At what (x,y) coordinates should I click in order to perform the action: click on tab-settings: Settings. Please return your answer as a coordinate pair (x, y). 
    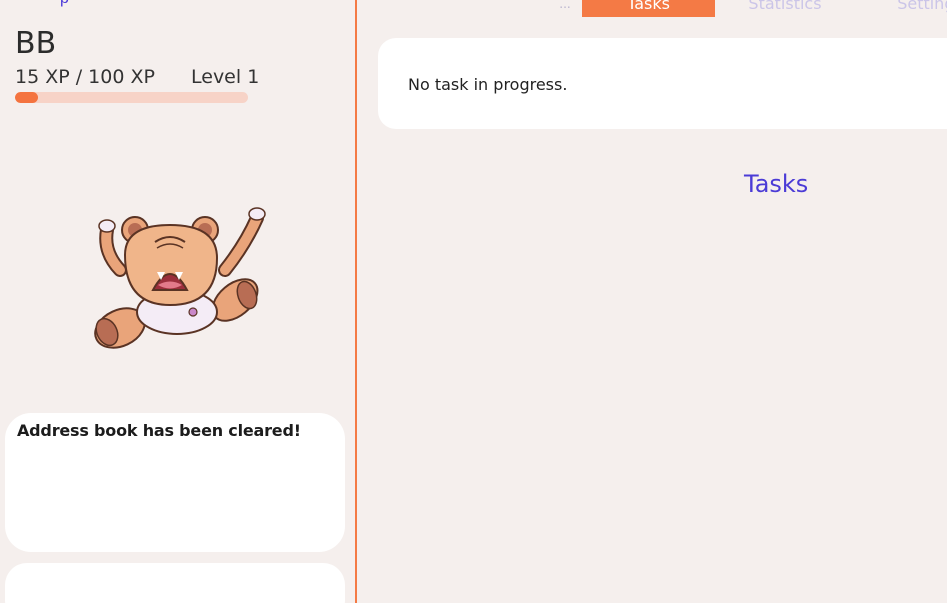
    Looking at the image, I should click on (911, 8).